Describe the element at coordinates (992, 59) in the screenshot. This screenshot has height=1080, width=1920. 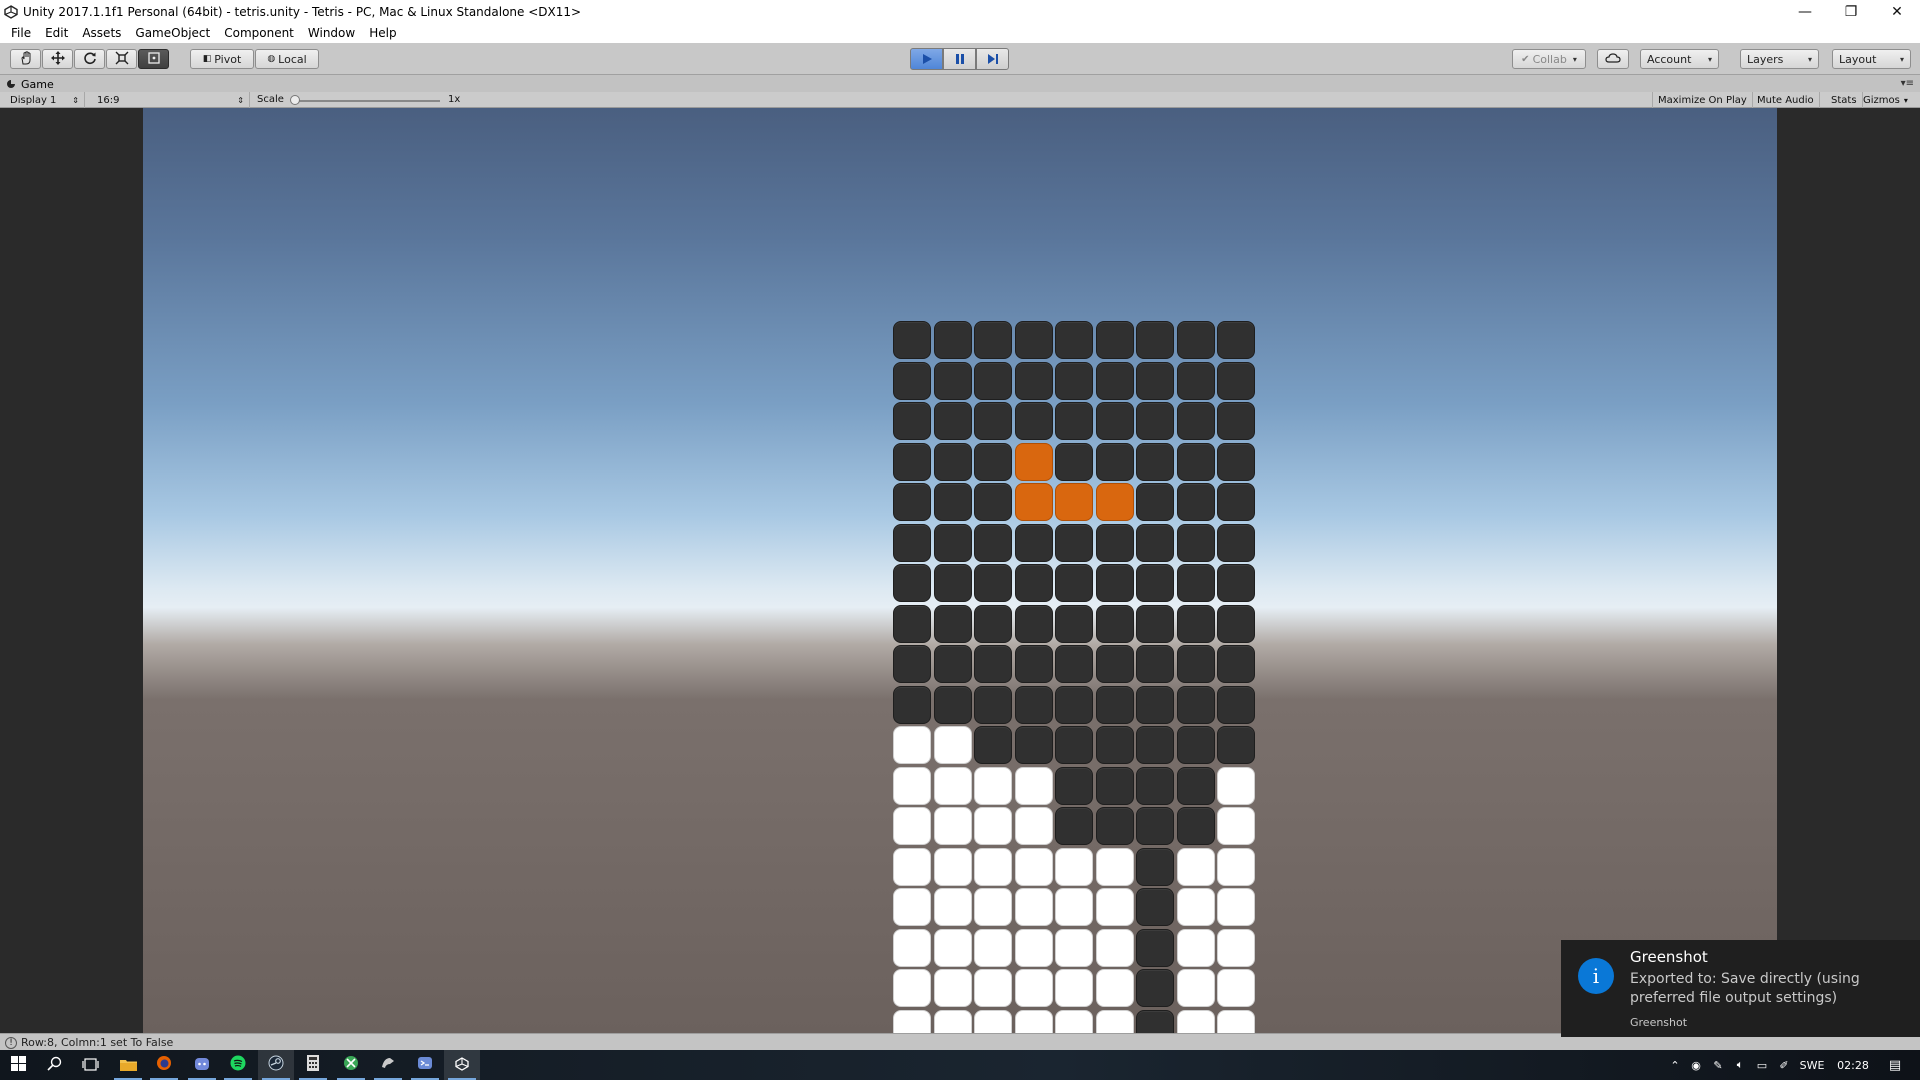
I see `step-button` at that location.